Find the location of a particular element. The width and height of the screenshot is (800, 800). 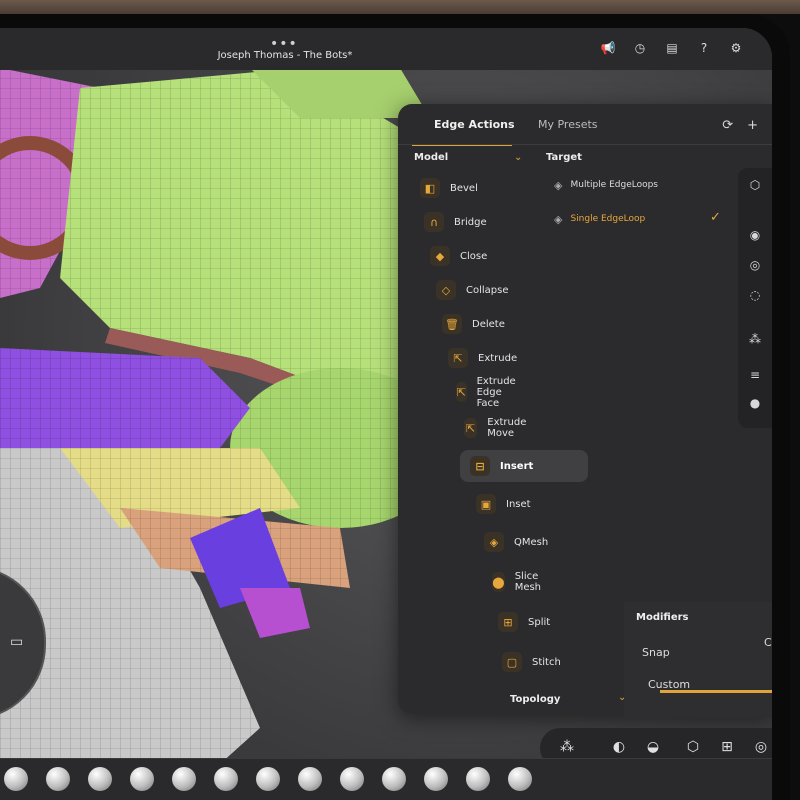

snap-value: Custom is located at coordinates (768, 642).